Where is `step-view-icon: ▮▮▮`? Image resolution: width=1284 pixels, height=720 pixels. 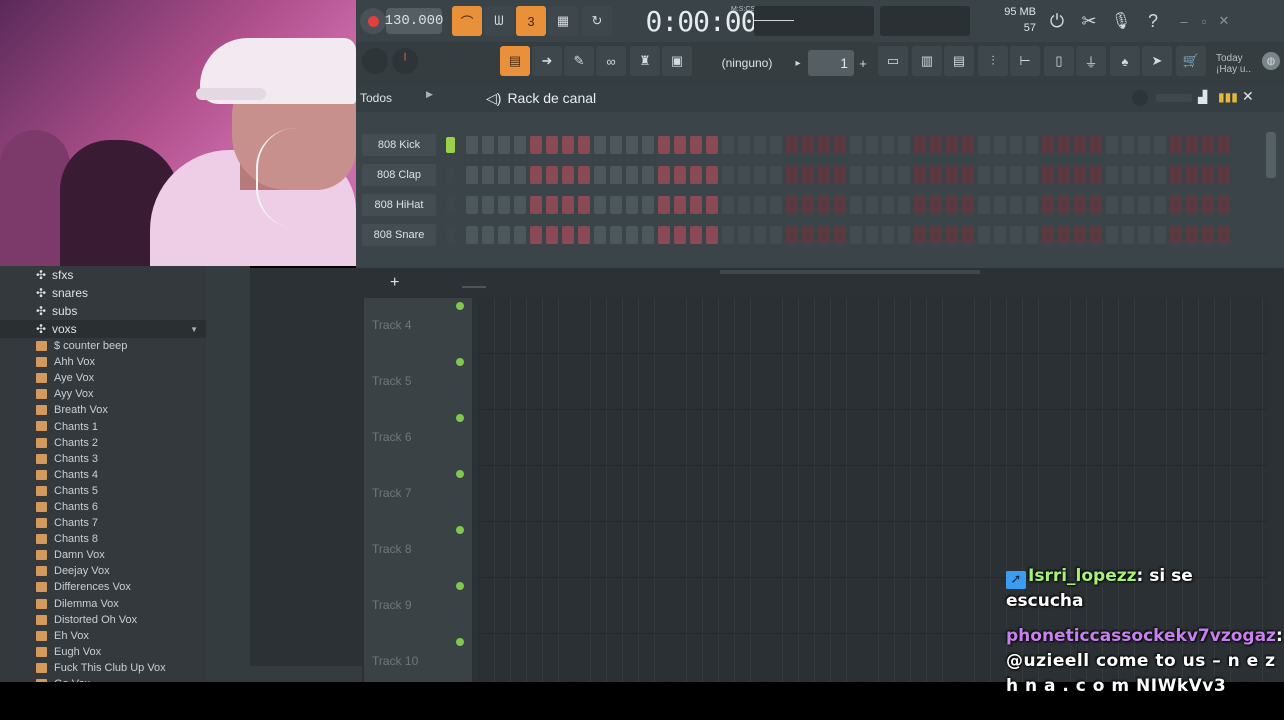 step-view-icon: ▮▮▮ is located at coordinates (1228, 97).